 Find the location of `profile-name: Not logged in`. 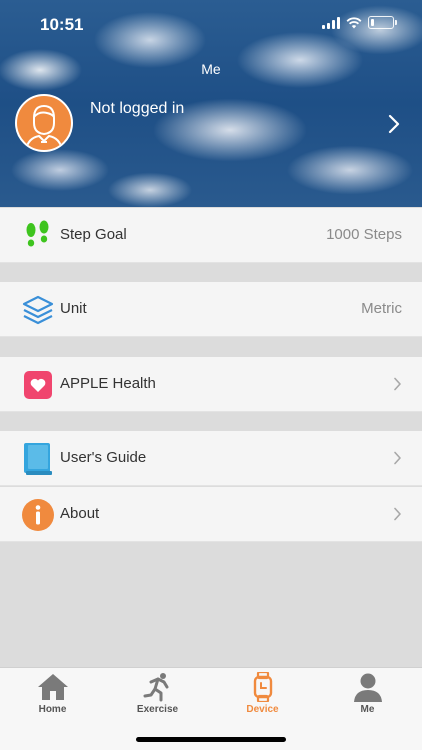

profile-name: Not logged in is located at coordinates (137, 109).